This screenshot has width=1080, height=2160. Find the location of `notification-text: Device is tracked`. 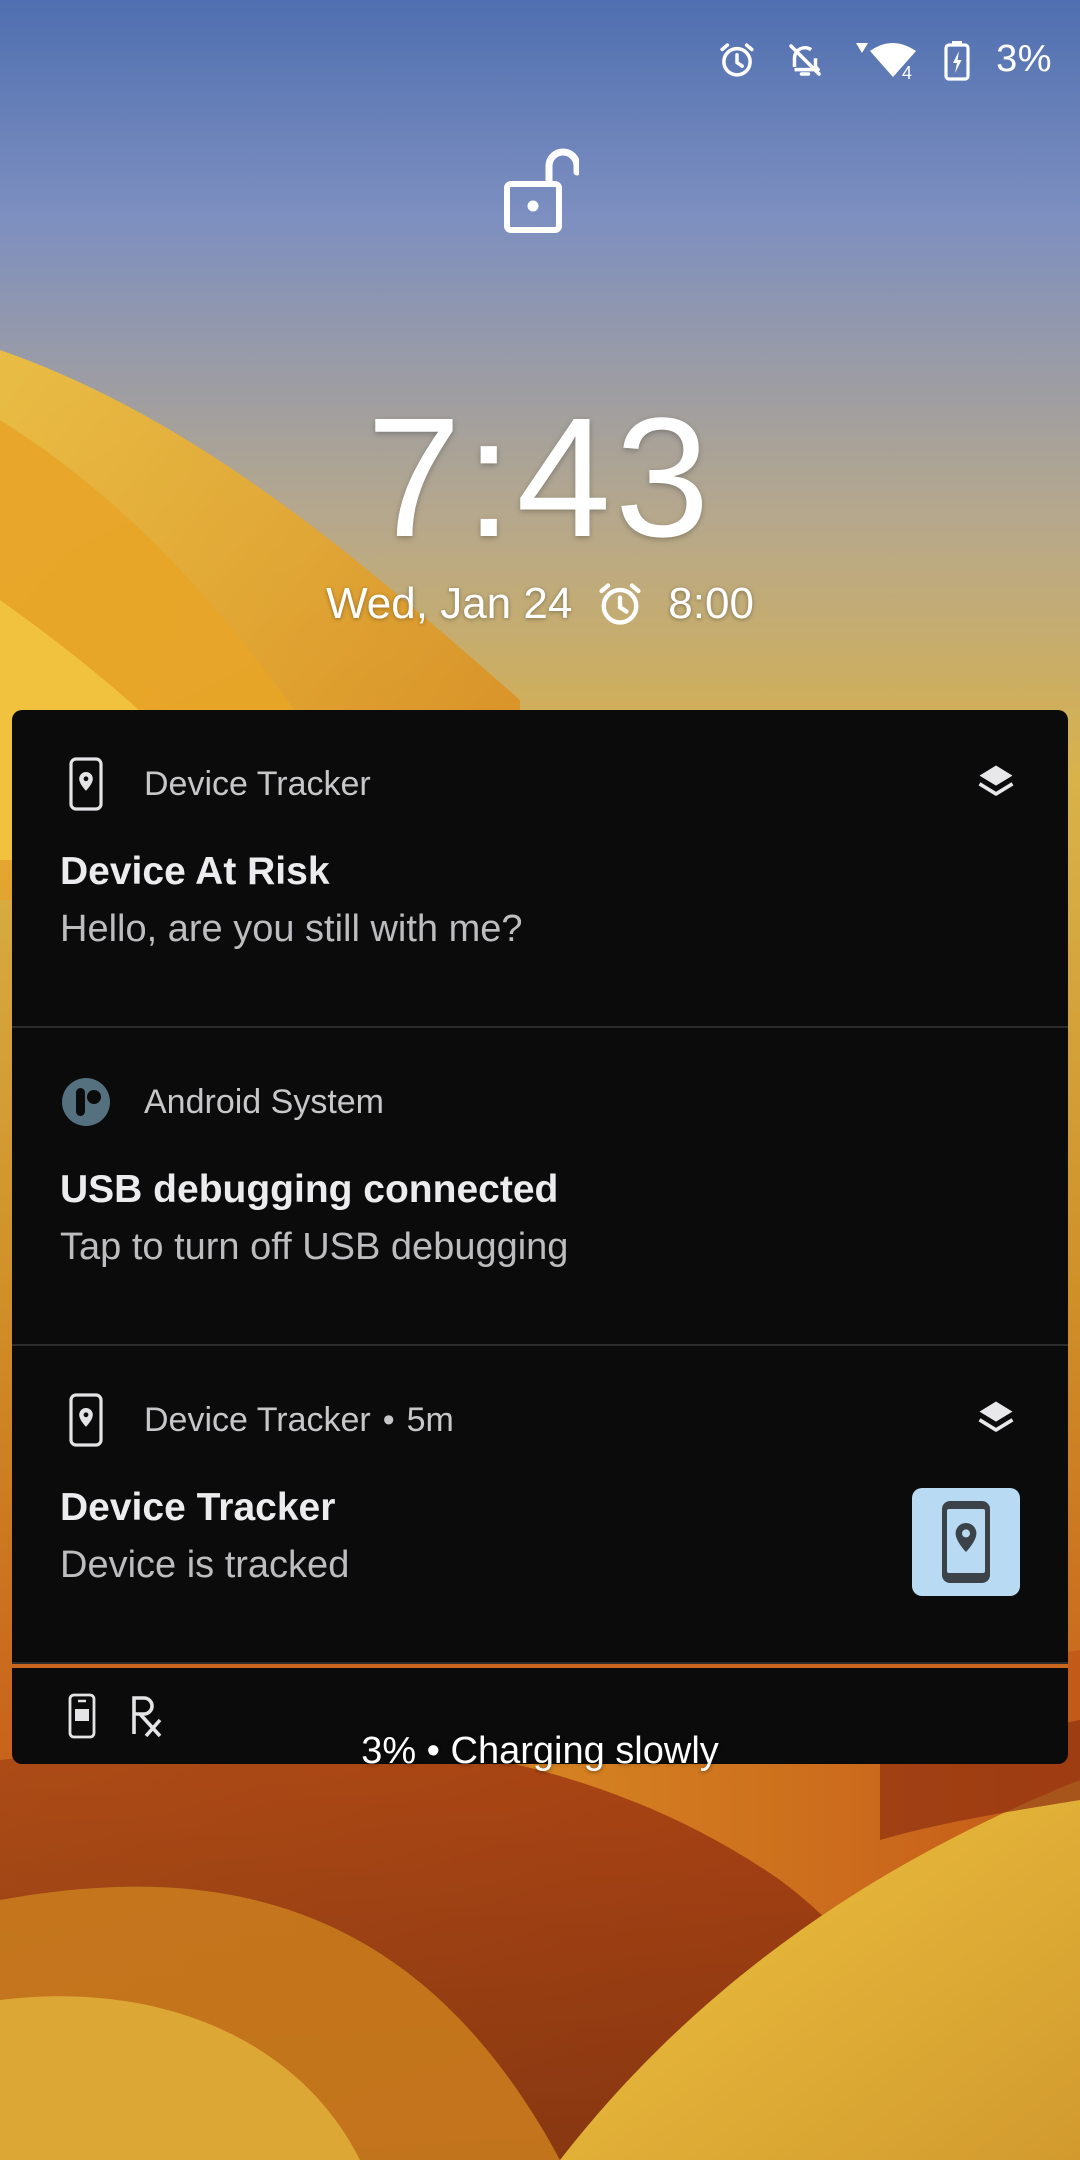

notification-text: Device is tracked is located at coordinates (205, 1565).